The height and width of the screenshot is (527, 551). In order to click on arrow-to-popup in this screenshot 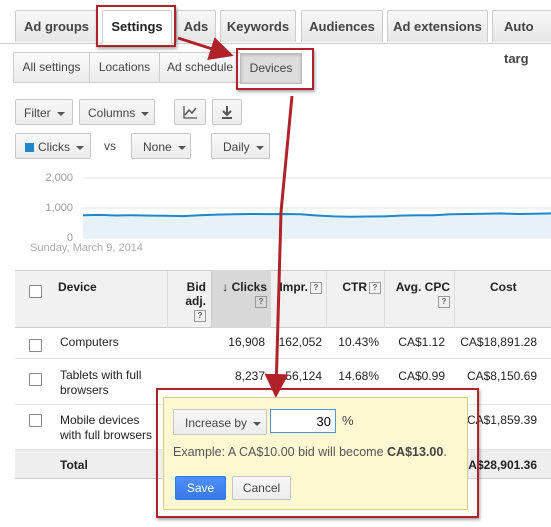, I will do `click(279, 246)`.